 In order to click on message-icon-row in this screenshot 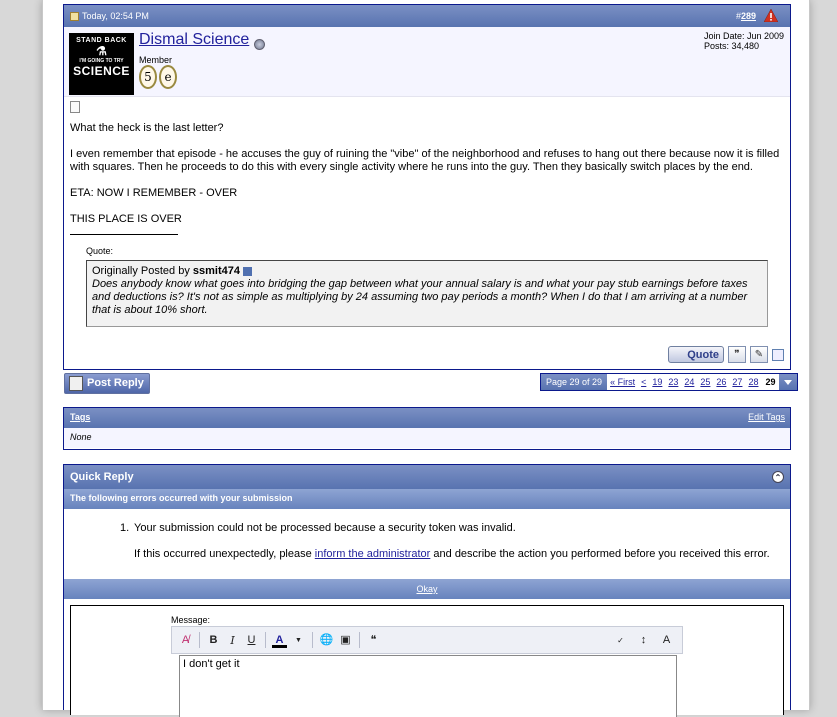, I will do `click(427, 108)`.